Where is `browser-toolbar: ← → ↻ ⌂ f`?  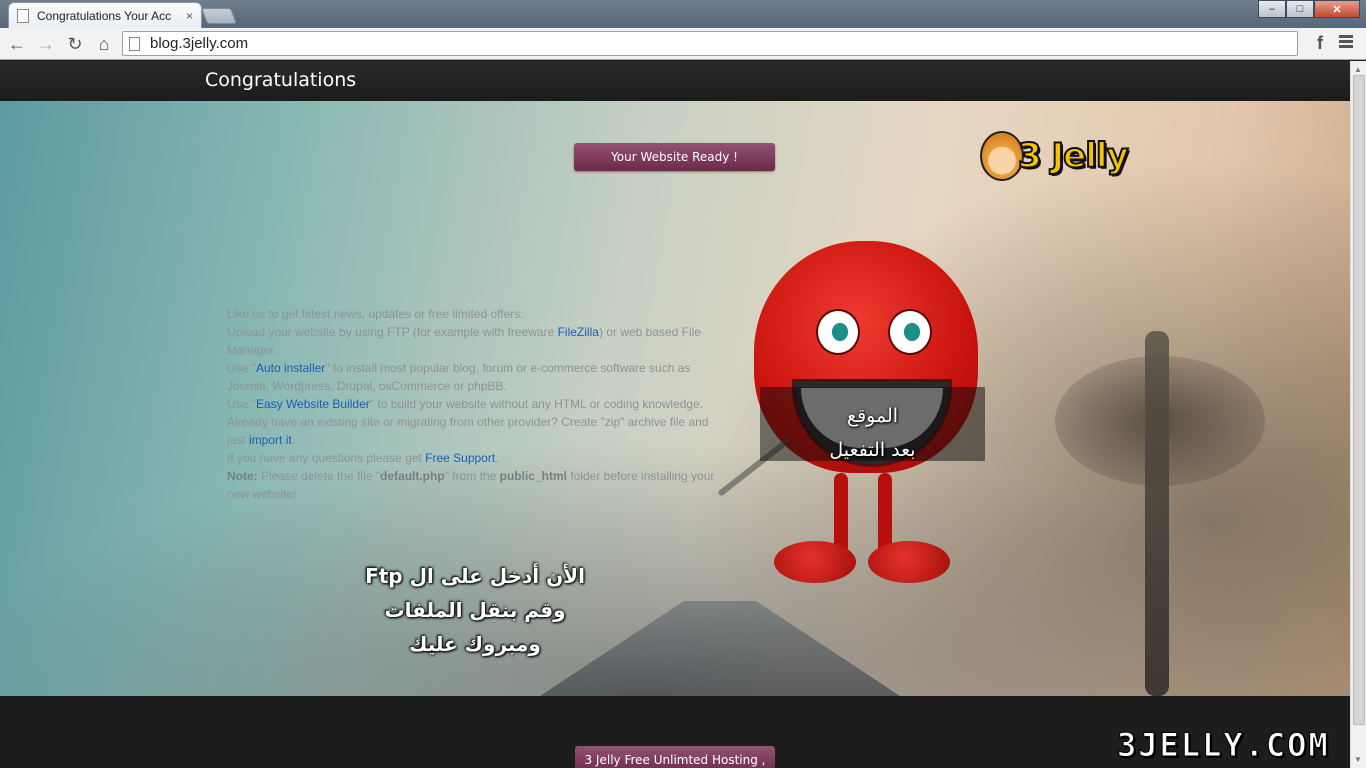 browser-toolbar: ← → ↻ ⌂ f is located at coordinates (683, 44).